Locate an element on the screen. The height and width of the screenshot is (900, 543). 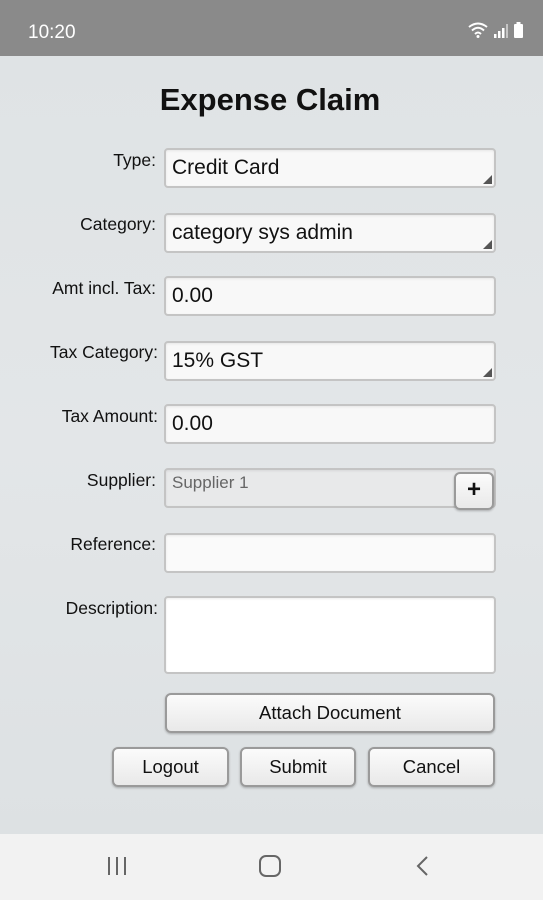
status-bar: 10:20 is located at coordinates (271, 28).